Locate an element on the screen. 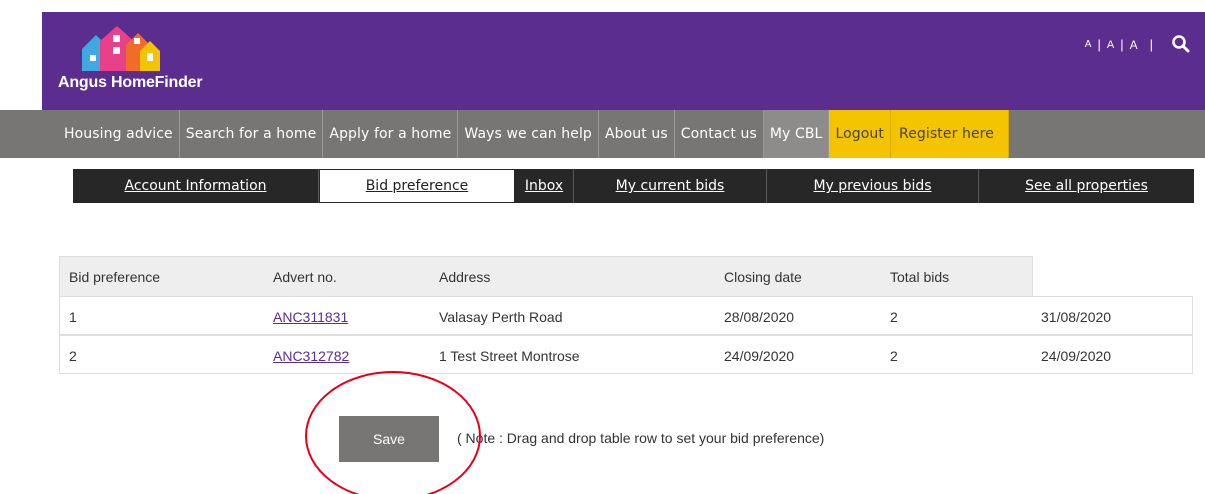 This screenshot has height=494, width=1205. site-logo: Angus HomeFinder is located at coordinates (130, 58).